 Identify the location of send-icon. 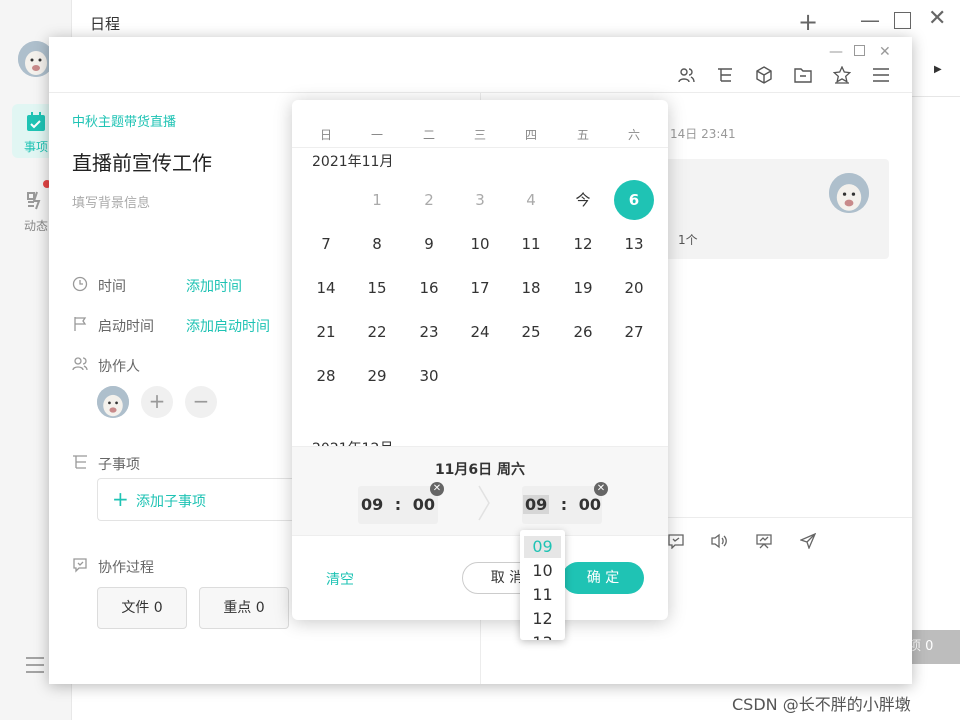
(808, 541).